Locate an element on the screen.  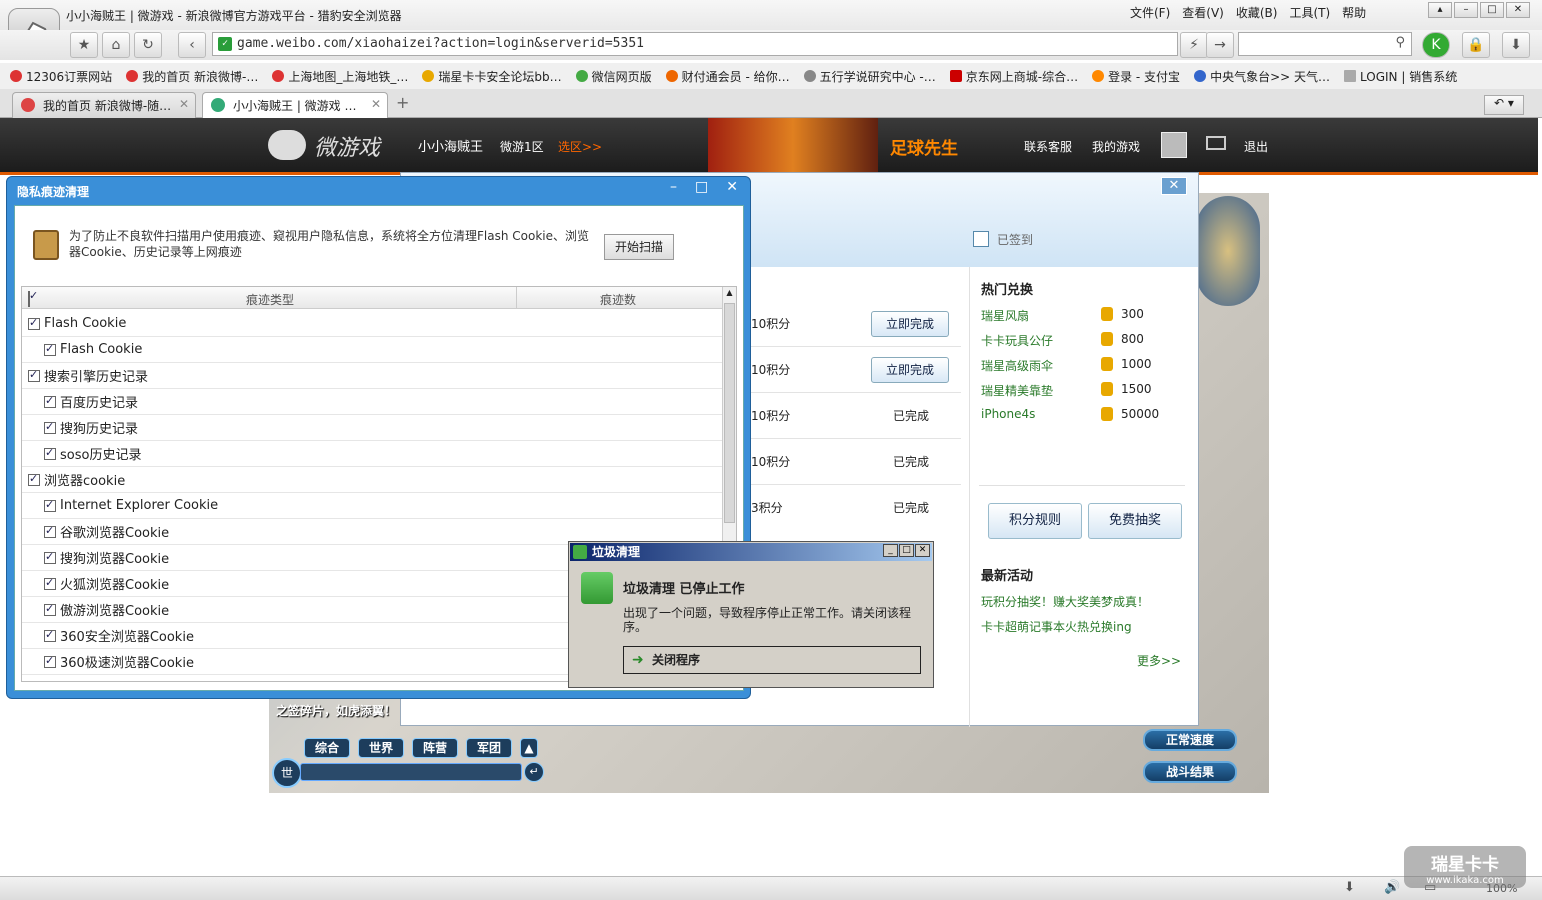
chat-tab-world: 世界 is located at coordinates (381, 748).